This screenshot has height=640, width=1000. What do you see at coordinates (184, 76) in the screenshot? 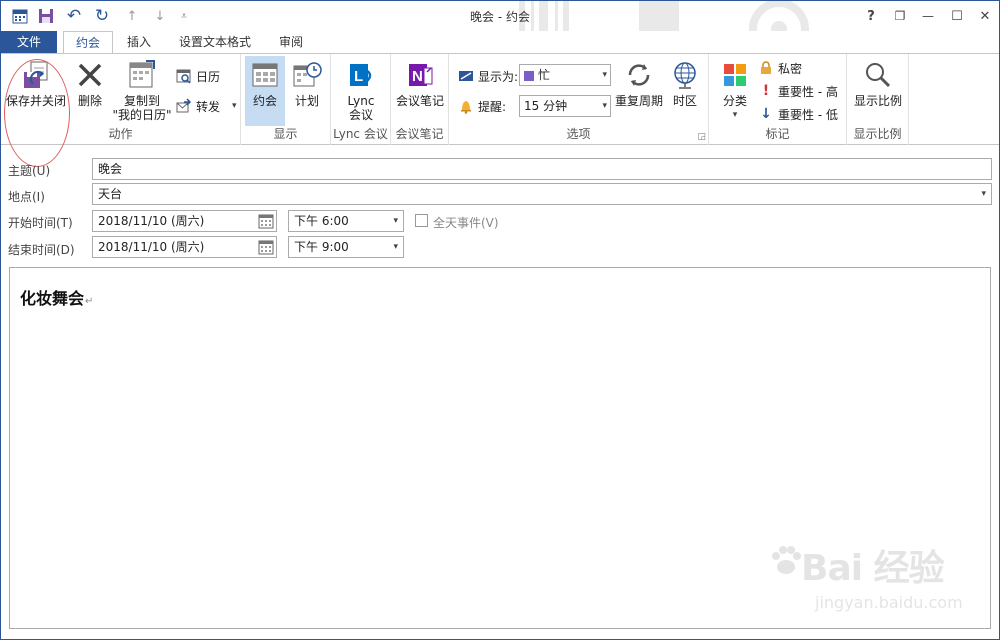
I see `calendar-search-icon` at bounding box center [184, 76].